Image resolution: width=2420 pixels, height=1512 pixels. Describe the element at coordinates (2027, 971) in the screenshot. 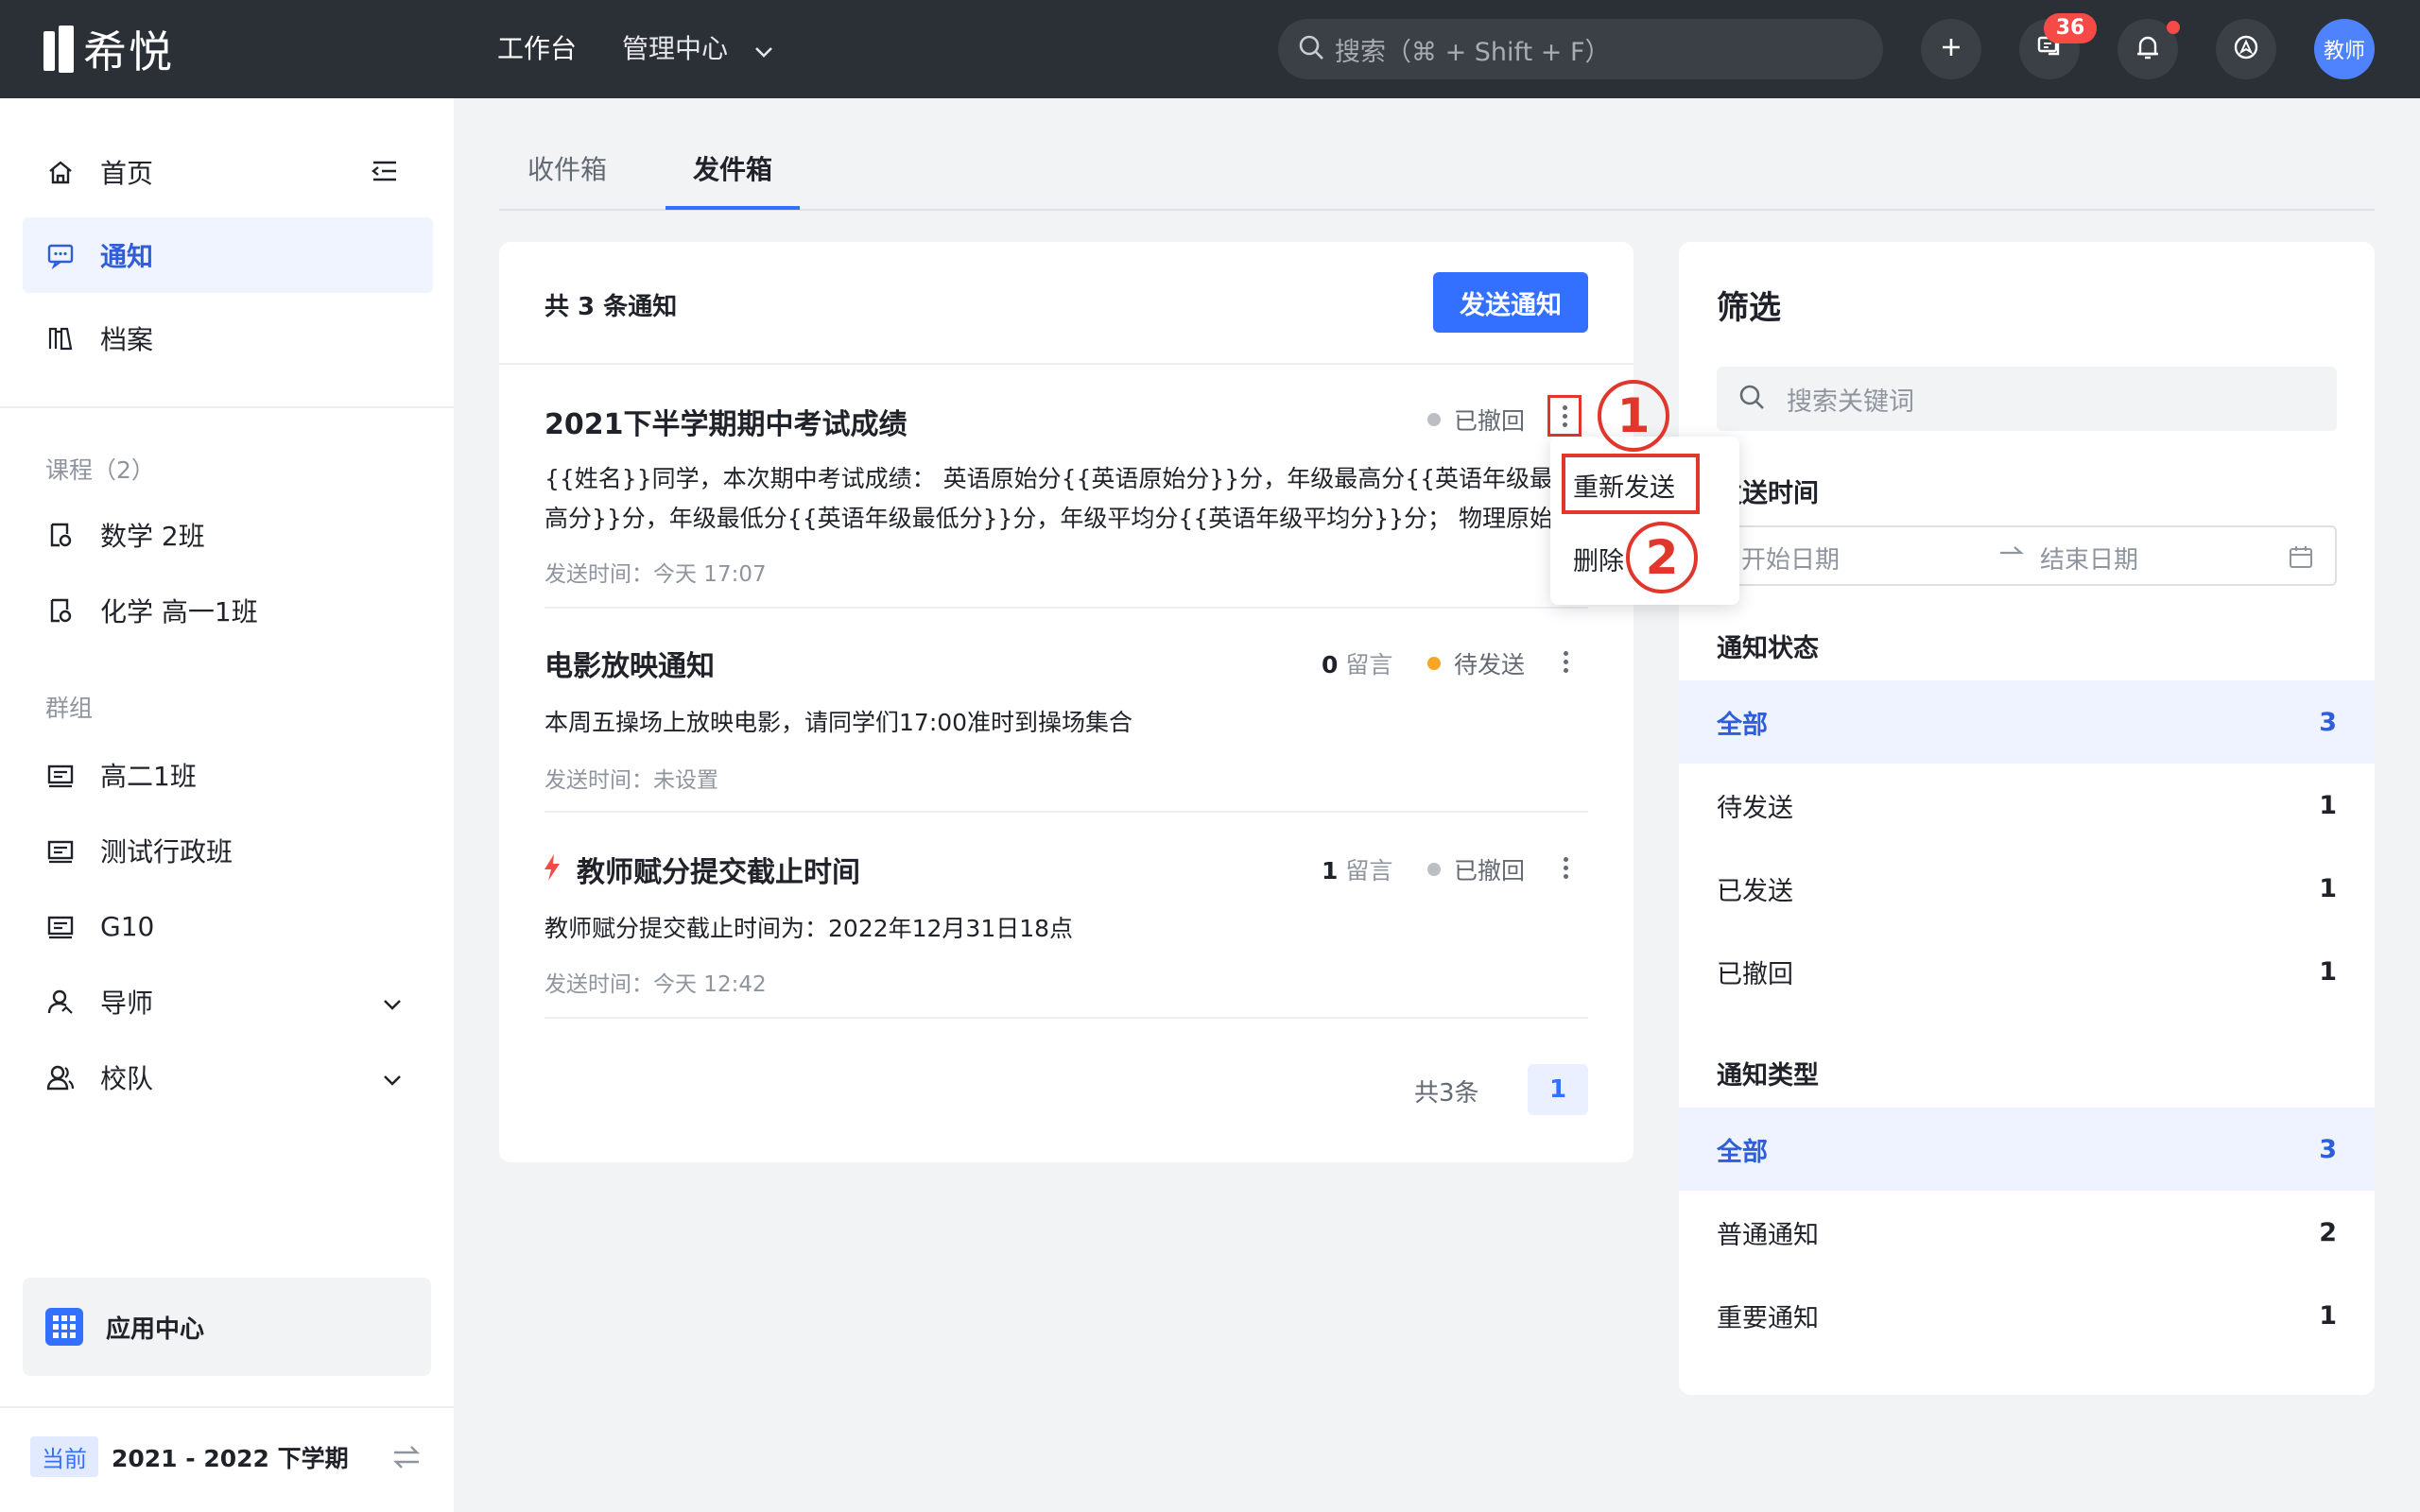

I see `status-option-withdrawn: 已撤回 1` at that location.